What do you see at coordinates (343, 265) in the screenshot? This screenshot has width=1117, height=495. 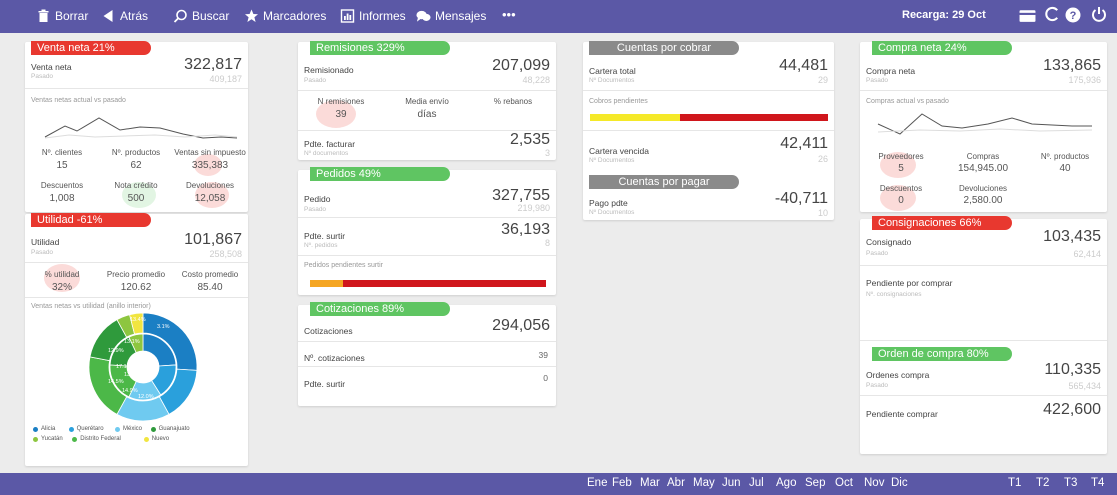 I see `pedidos-bar-label: Pedidos pendientes surtir` at bounding box center [343, 265].